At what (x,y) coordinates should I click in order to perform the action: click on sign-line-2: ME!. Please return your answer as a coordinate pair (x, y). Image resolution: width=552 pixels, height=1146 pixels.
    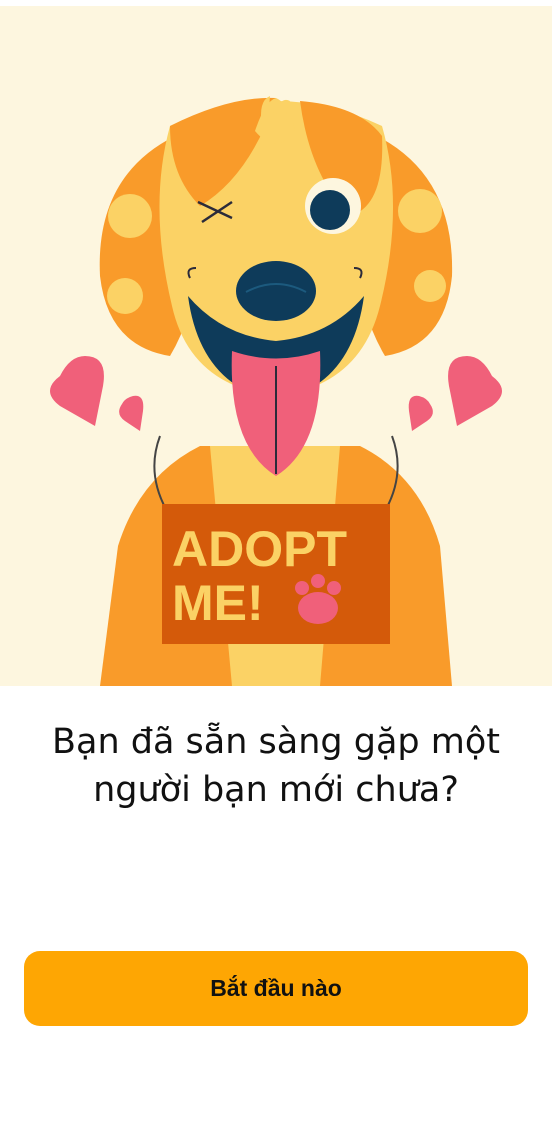
    Looking at the image, I should click on (218, 603).